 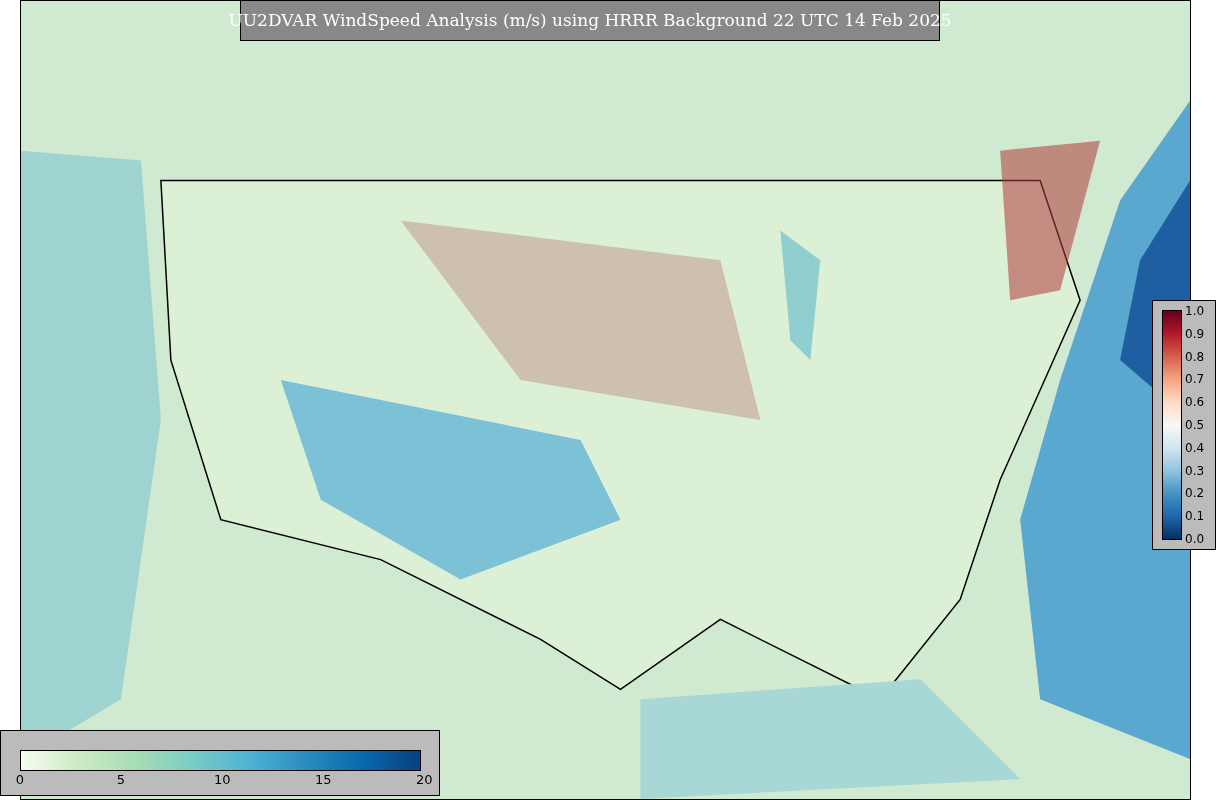 What do you see at coordinates (121, 780) in the screenshot?
I see `tick-label: 5` at bounding box center [121, 780].